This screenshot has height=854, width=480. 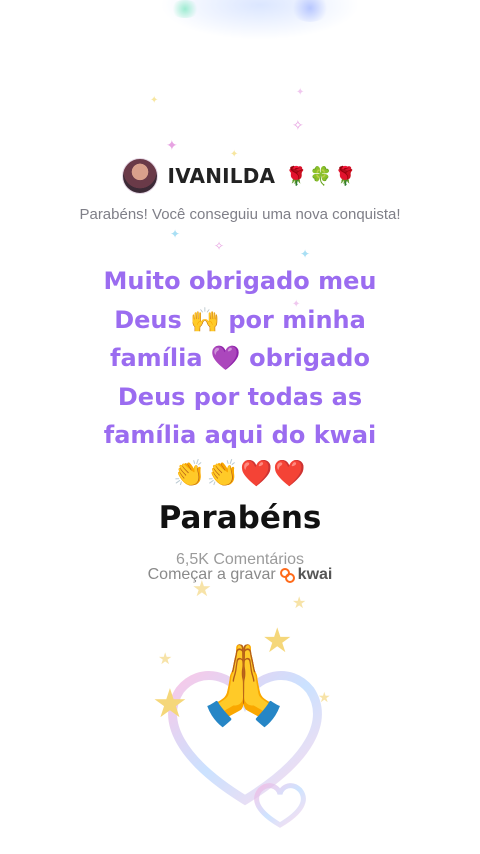 What do you see at coordinates (240, 396) in the screenshot?
I see `message-line: Deus por todas as` at bounding box center [240, 396].